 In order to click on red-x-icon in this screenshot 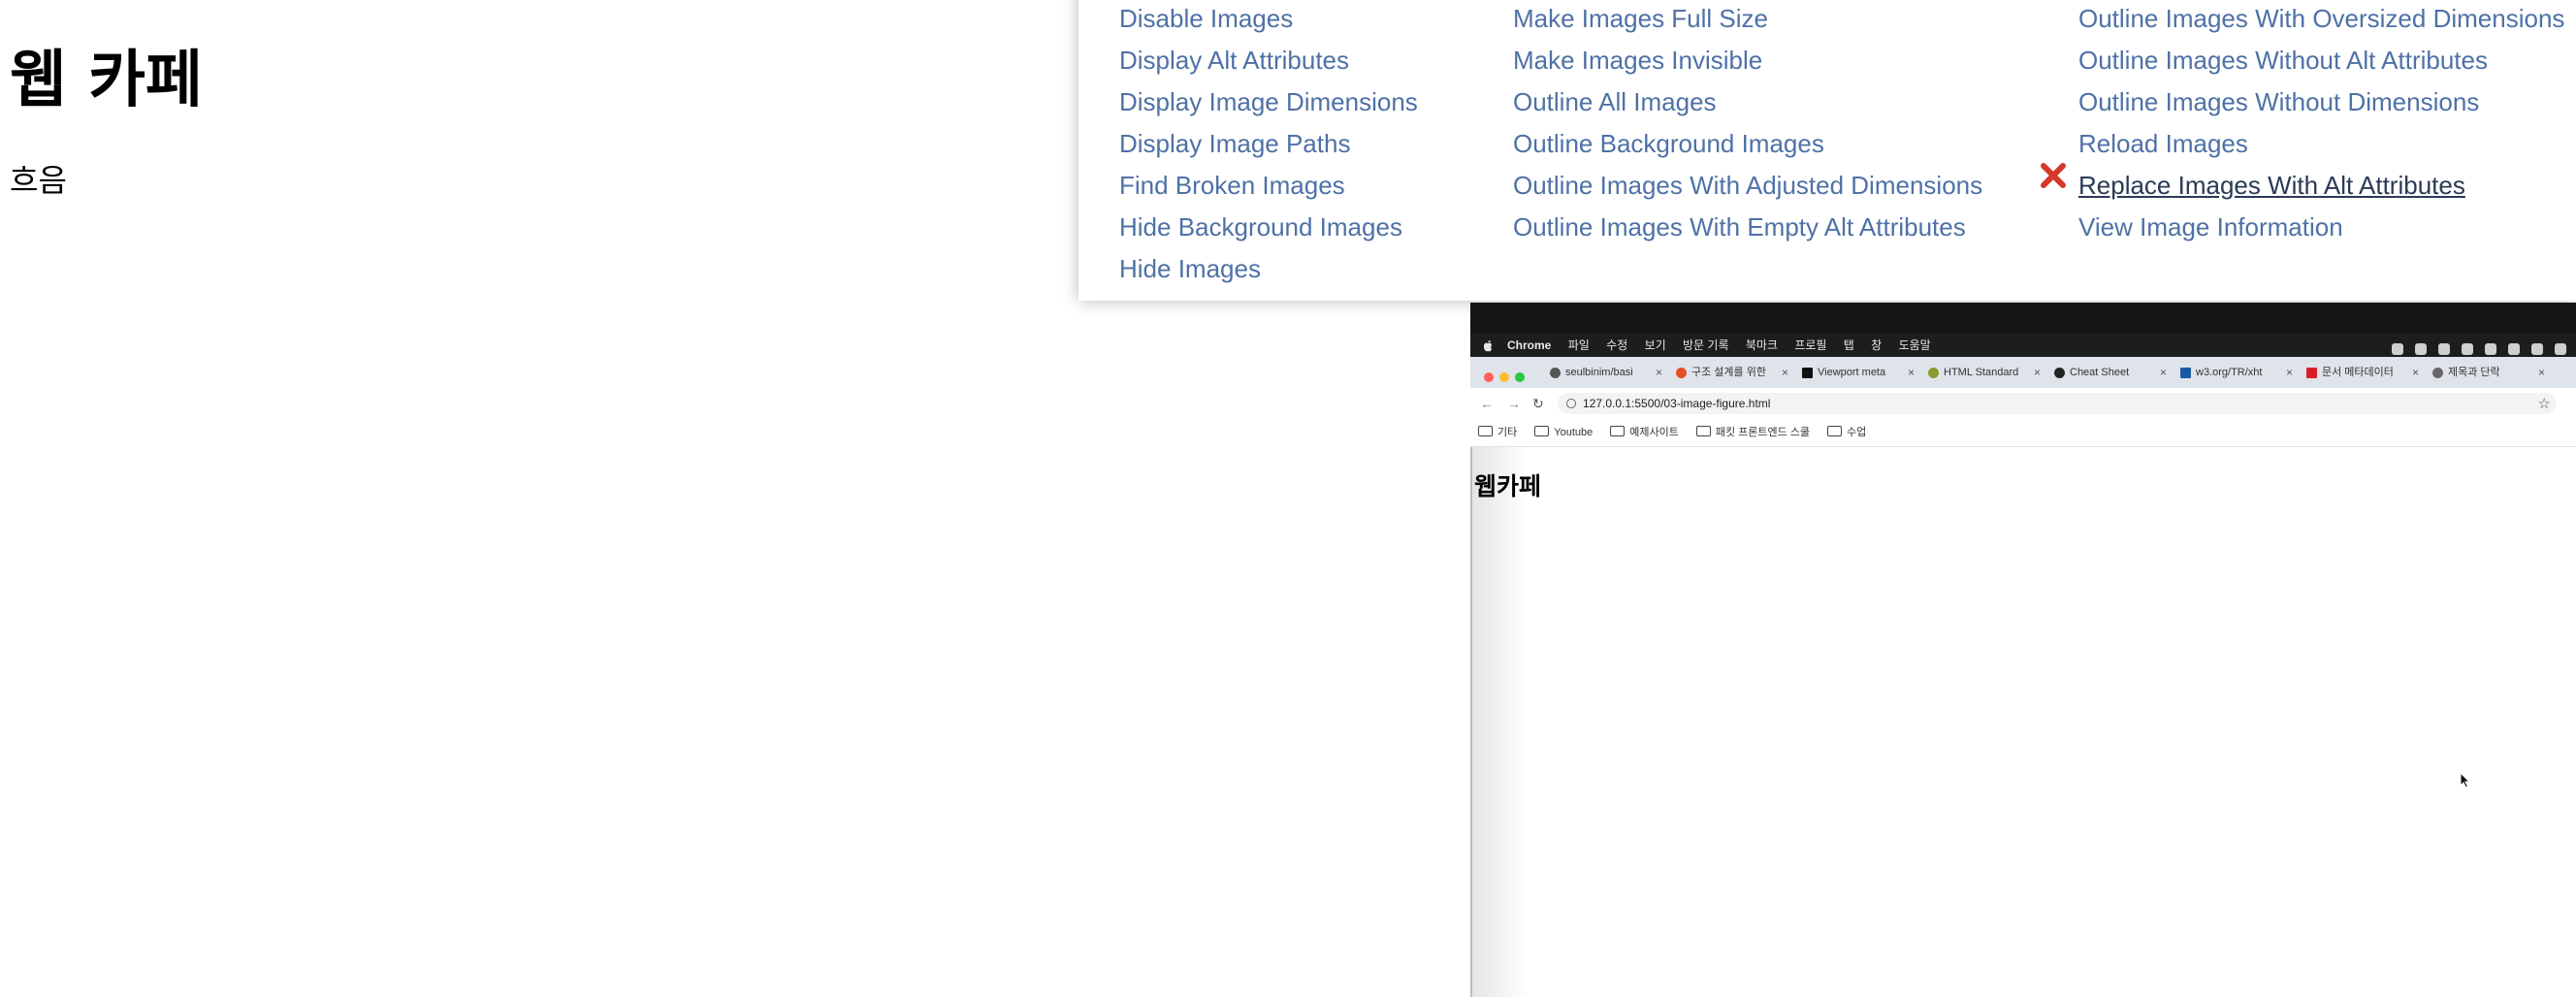, I will do `click(2053, 175)`.